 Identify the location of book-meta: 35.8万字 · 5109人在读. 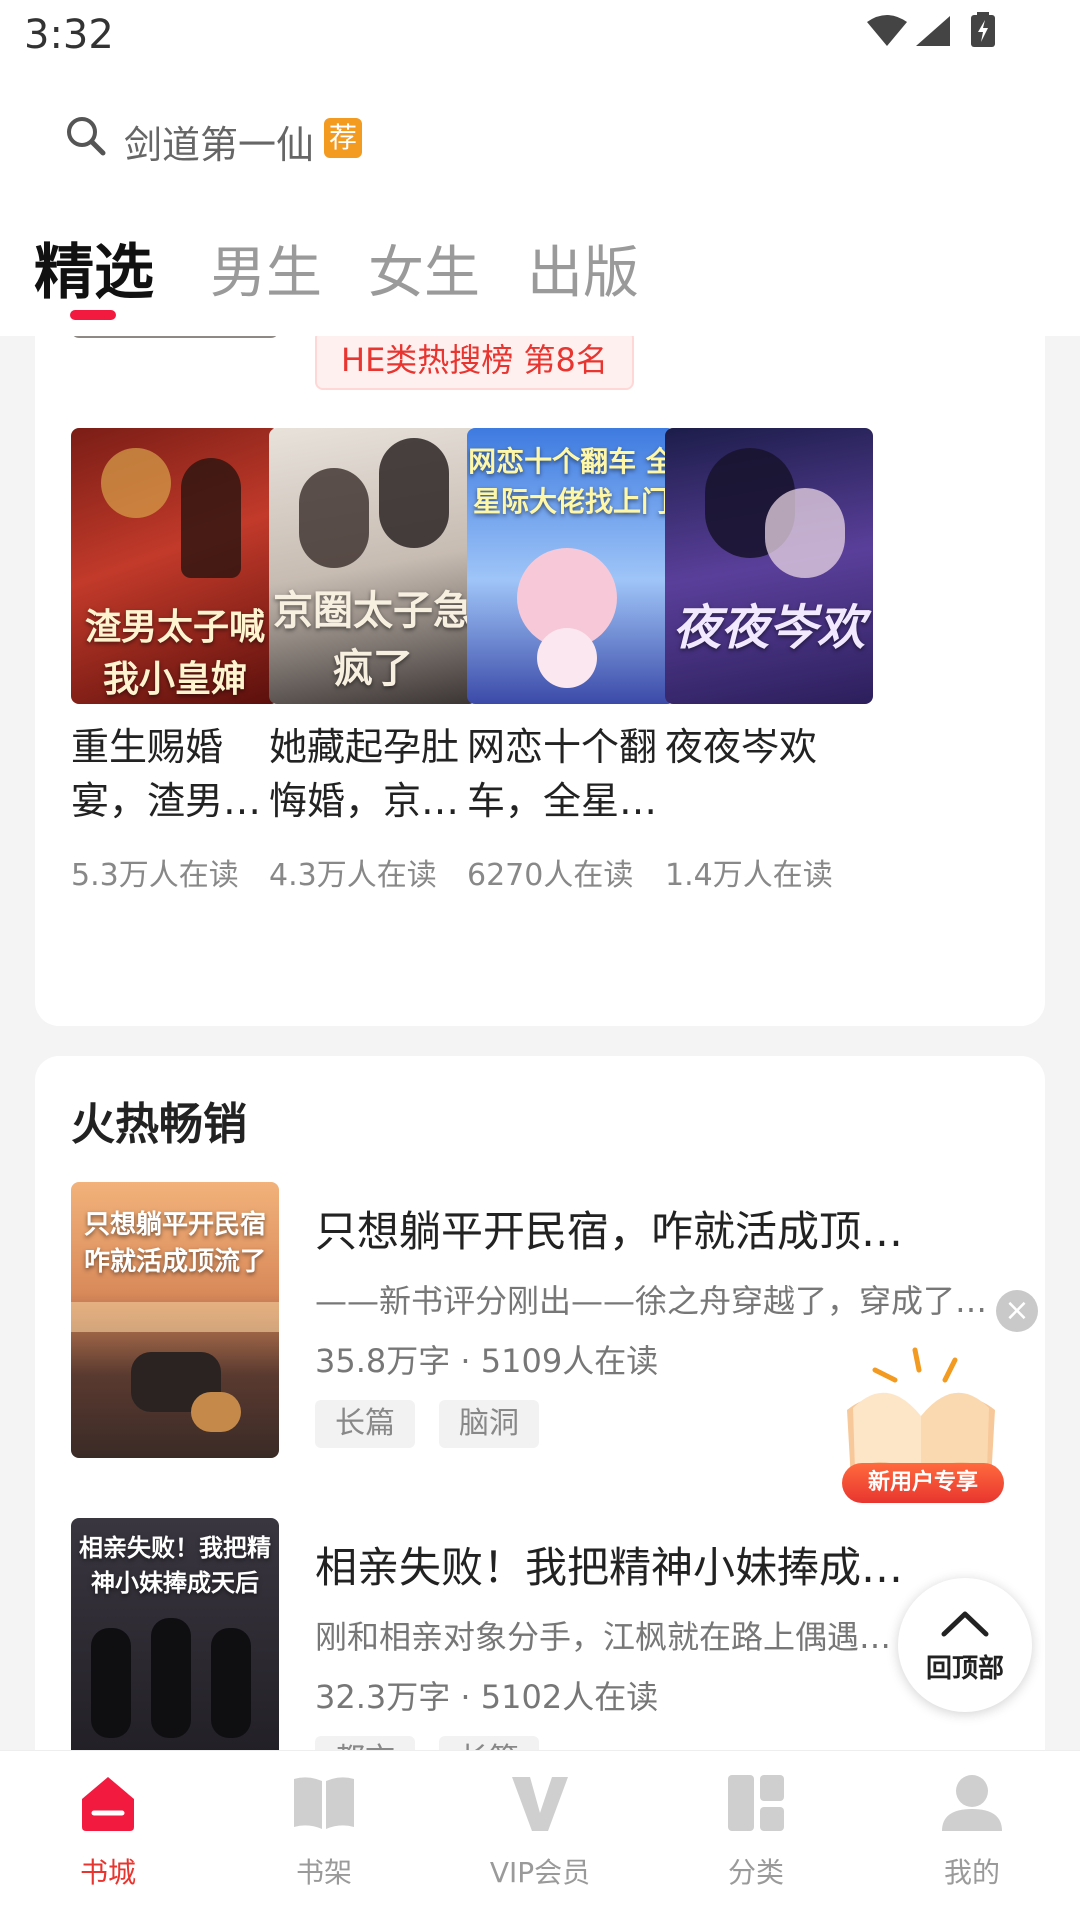
(487, 1361).